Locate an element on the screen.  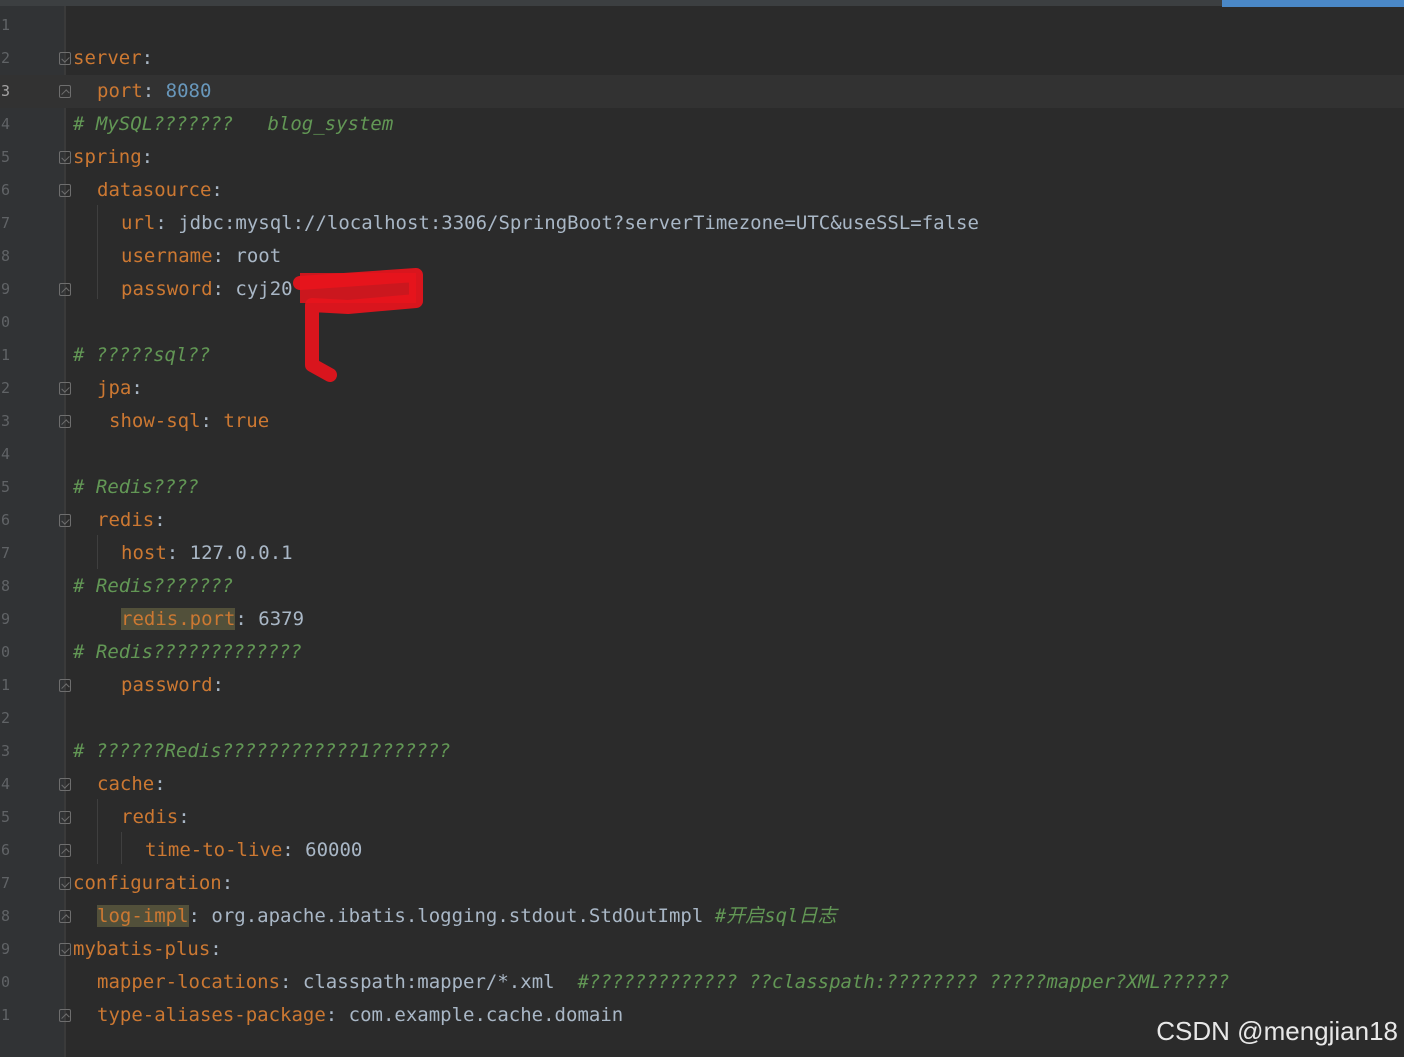
code-text: redis: is located at coordinates (131, 520).